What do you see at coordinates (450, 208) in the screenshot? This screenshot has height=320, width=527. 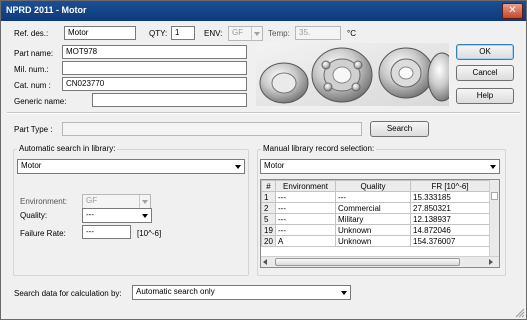 I see `cell-fr: 27.850321` at bounding box center [450, 208].